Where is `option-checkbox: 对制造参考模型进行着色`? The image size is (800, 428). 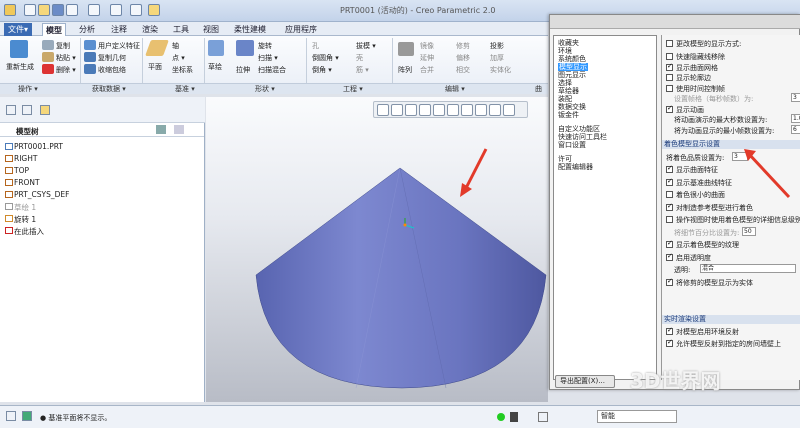
option-checkbox: 对制造参考模型进行着色 is located at coordinates (709, 207).